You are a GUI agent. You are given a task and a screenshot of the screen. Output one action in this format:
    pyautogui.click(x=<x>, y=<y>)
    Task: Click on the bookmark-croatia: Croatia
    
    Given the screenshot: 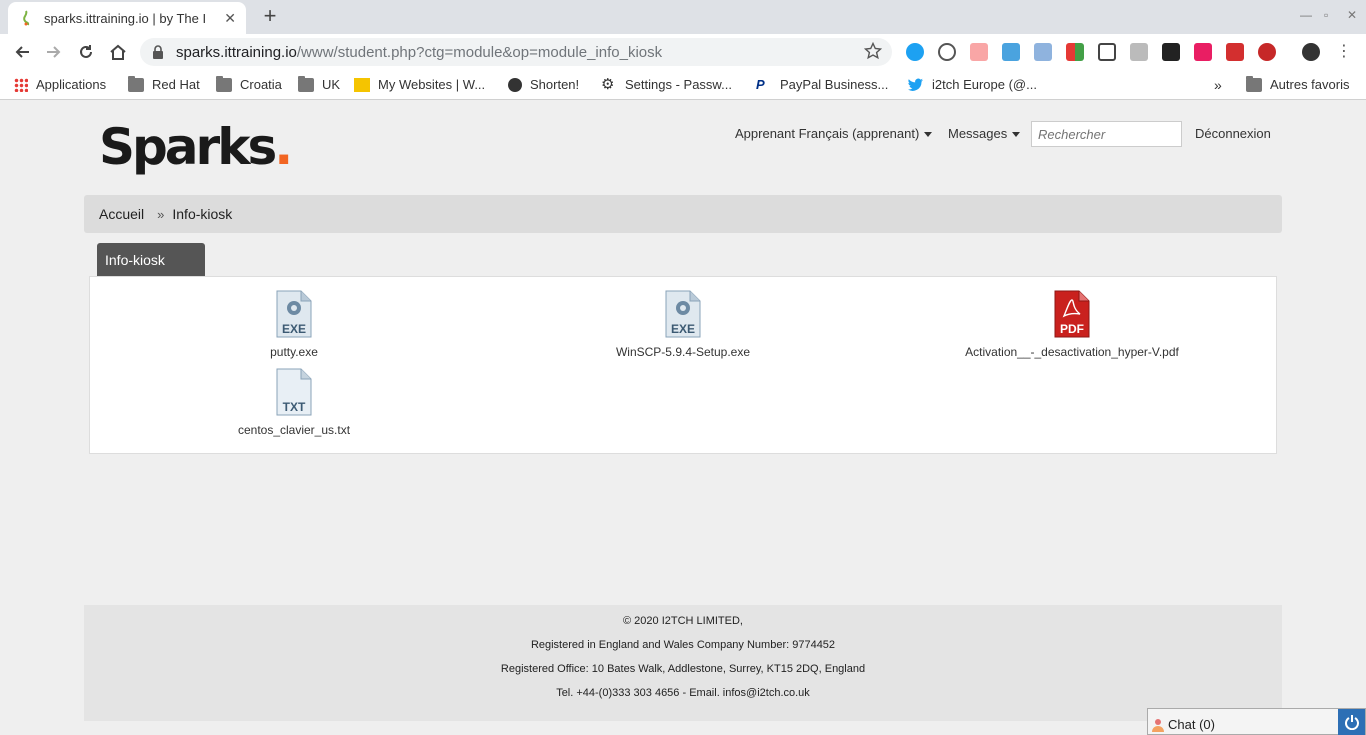 What is the action you would take?
    pyautogui.click(x=249, y=83)
    